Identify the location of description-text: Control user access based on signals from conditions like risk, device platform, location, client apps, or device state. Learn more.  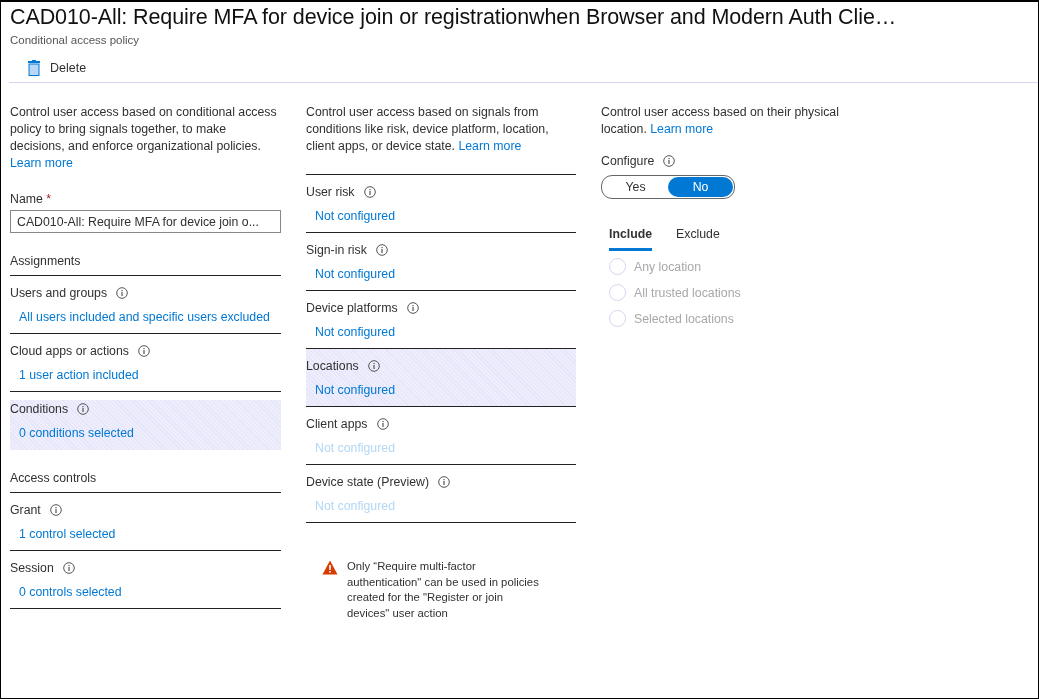
(428, 129).